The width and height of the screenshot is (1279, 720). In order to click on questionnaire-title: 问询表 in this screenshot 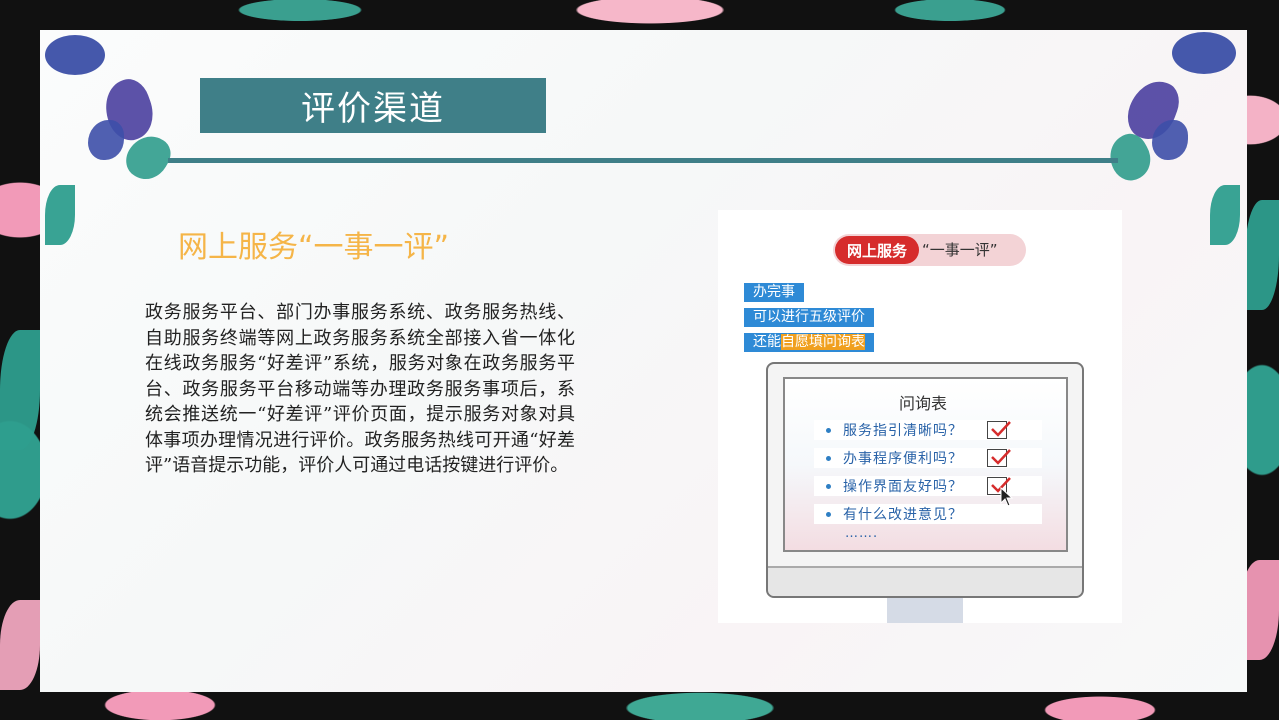, I will do `click(923, 403)`.